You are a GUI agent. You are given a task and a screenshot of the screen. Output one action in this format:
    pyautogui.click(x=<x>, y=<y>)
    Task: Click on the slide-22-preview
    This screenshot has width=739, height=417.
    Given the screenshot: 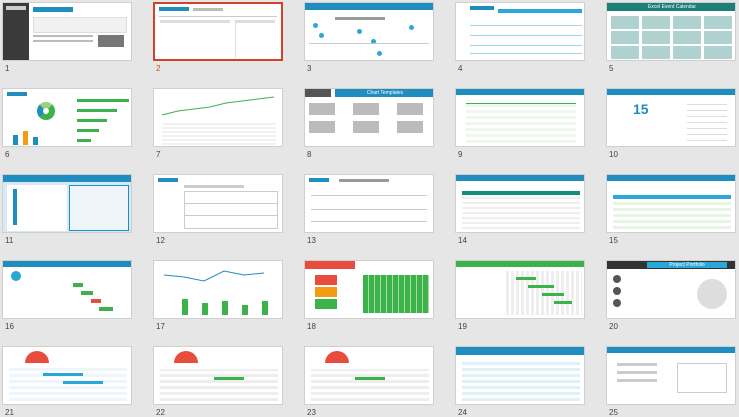 What is the action you would take?
    pyautogui.click(x=218, y=375)
    